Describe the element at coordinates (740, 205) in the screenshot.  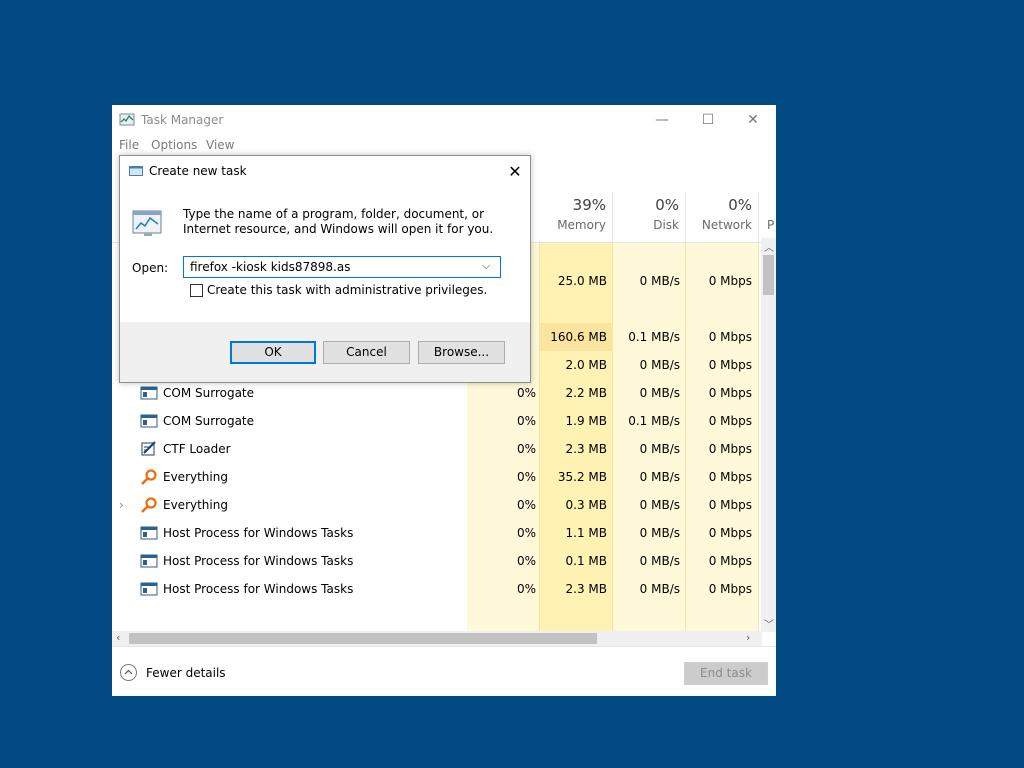
I see `network-percent: 0%` at that location.